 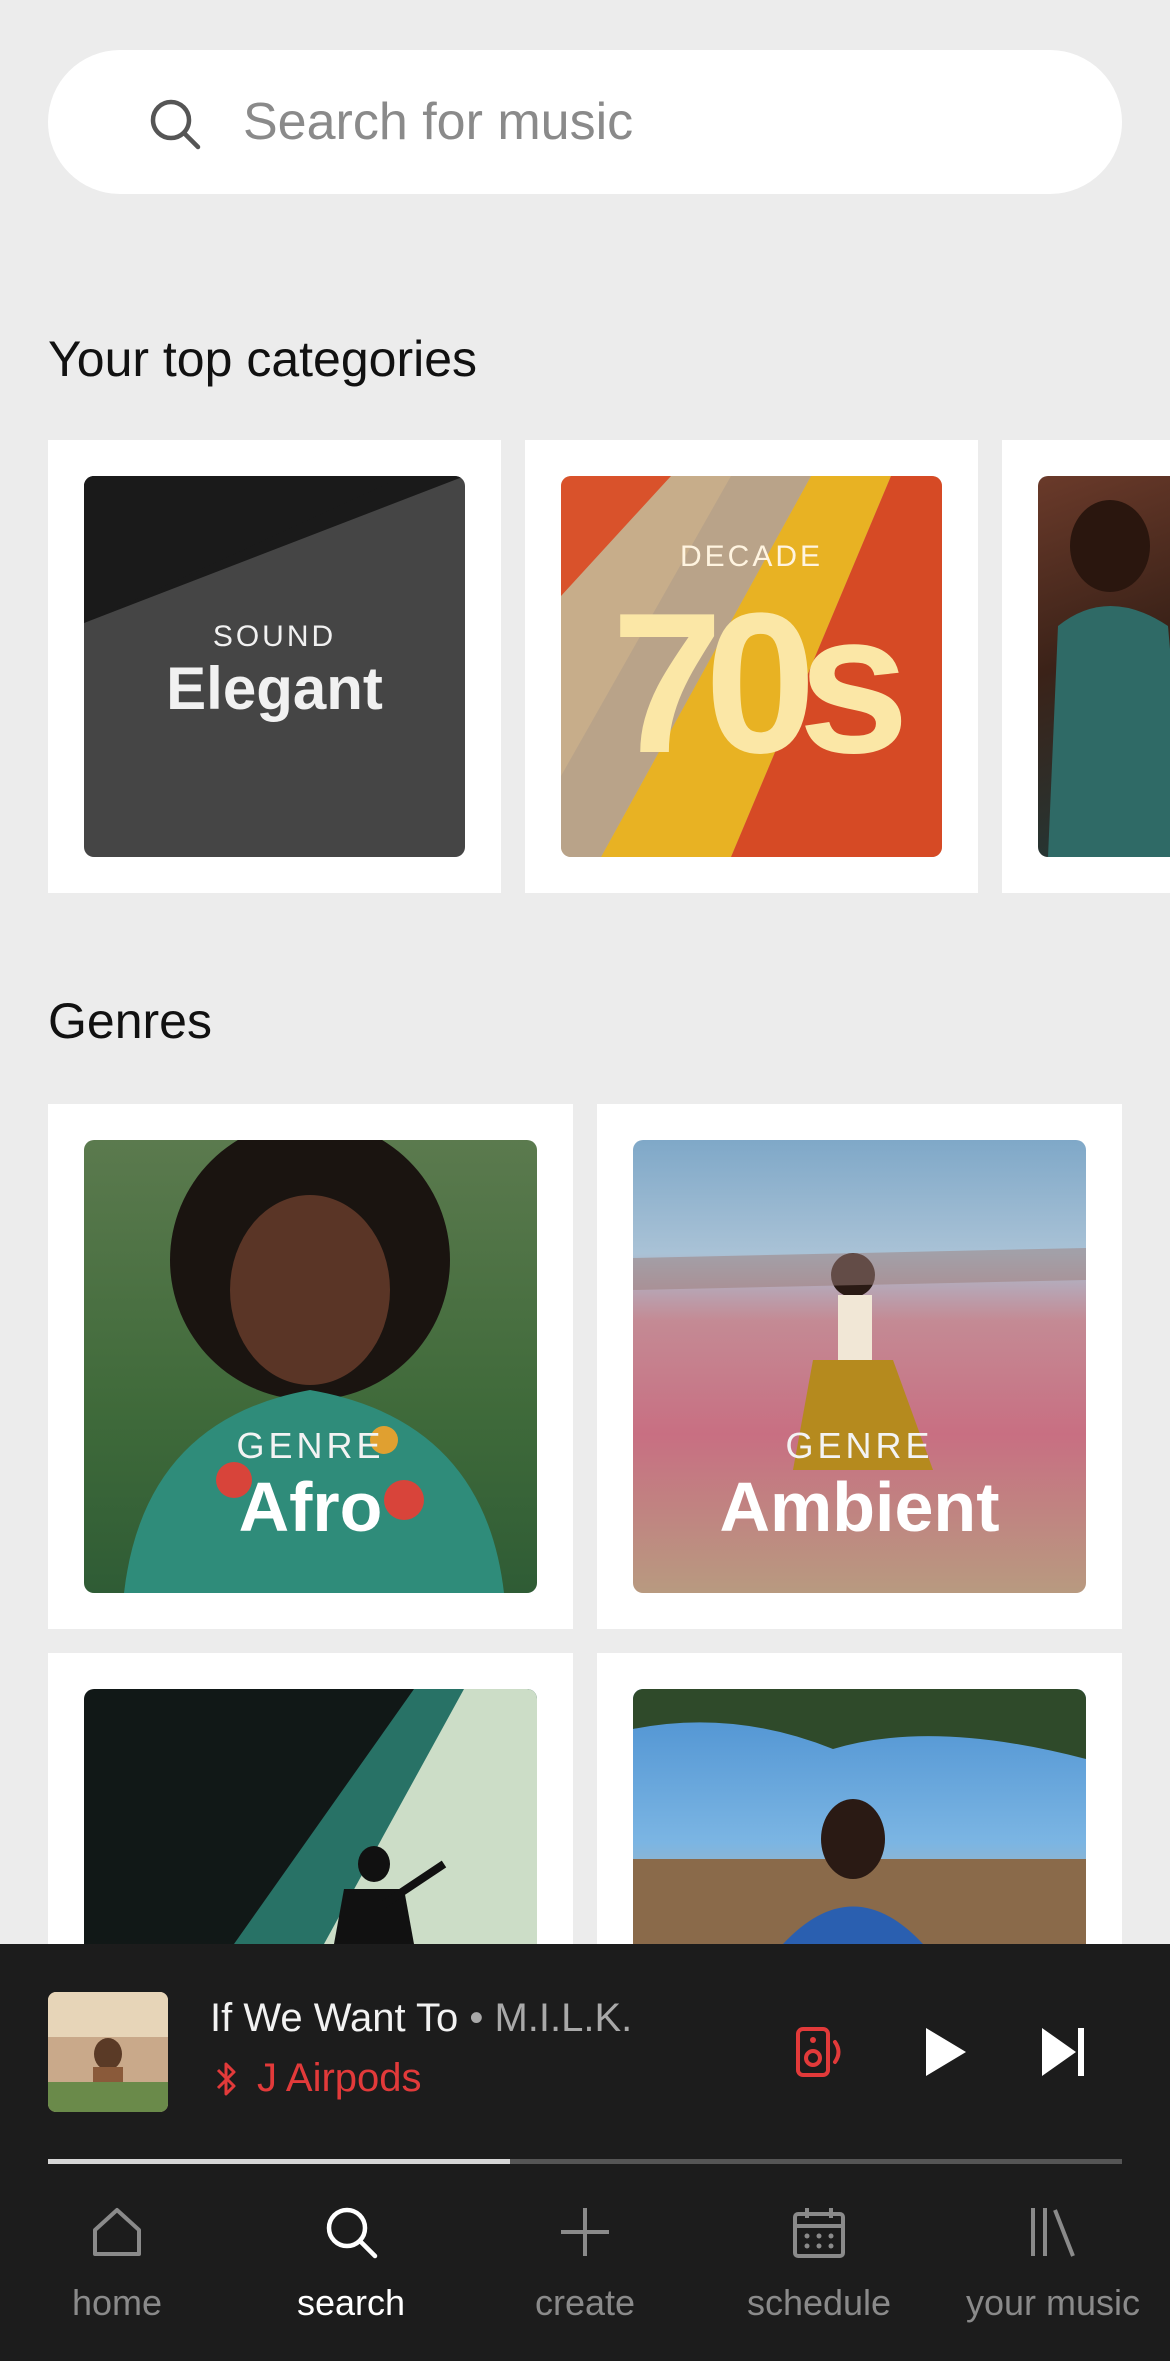 What do you see at coordinates (1053, 2302) in the screenshot?
I see `nav-label-your-music: your music` at bounding box center [1053, 2302].